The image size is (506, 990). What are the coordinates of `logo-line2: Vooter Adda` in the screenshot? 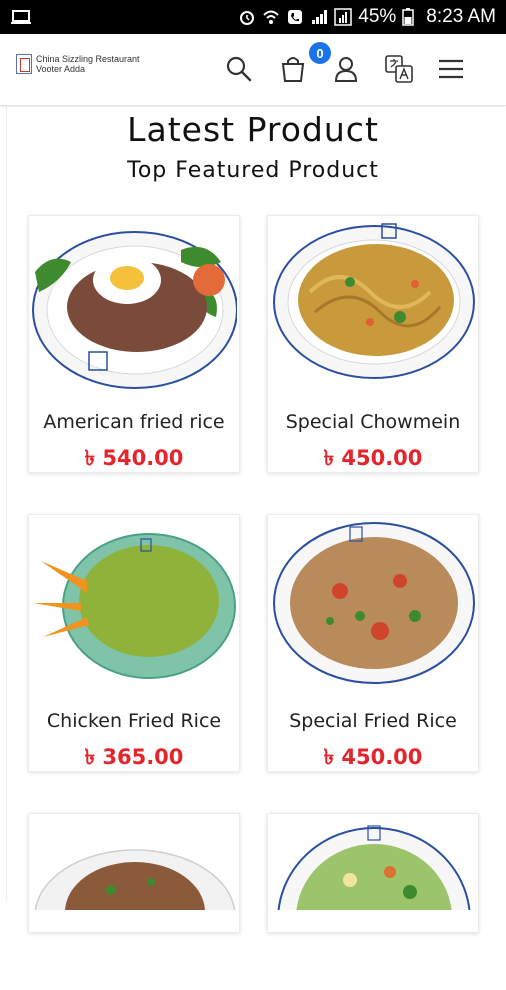 It's located at (61, 69).